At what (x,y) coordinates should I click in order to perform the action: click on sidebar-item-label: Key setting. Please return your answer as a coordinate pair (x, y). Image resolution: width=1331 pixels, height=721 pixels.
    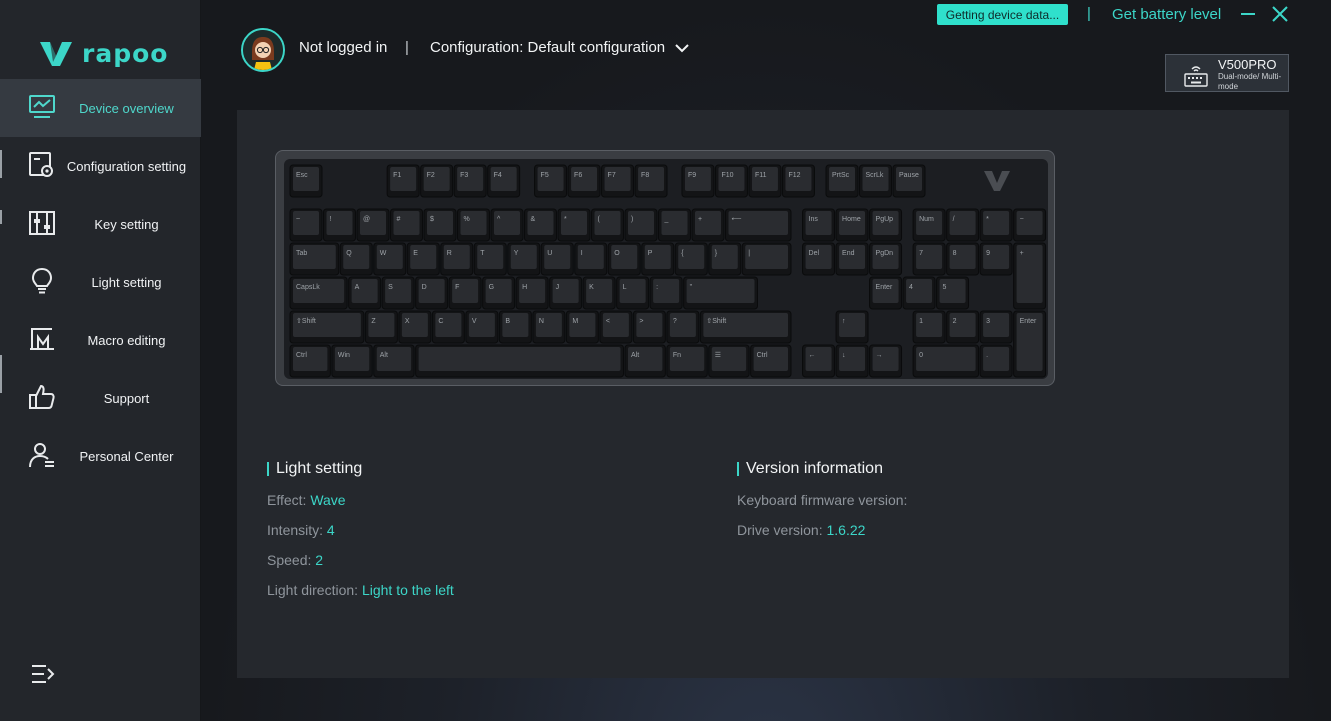
    Looking at the image, I should click on (126, 224).